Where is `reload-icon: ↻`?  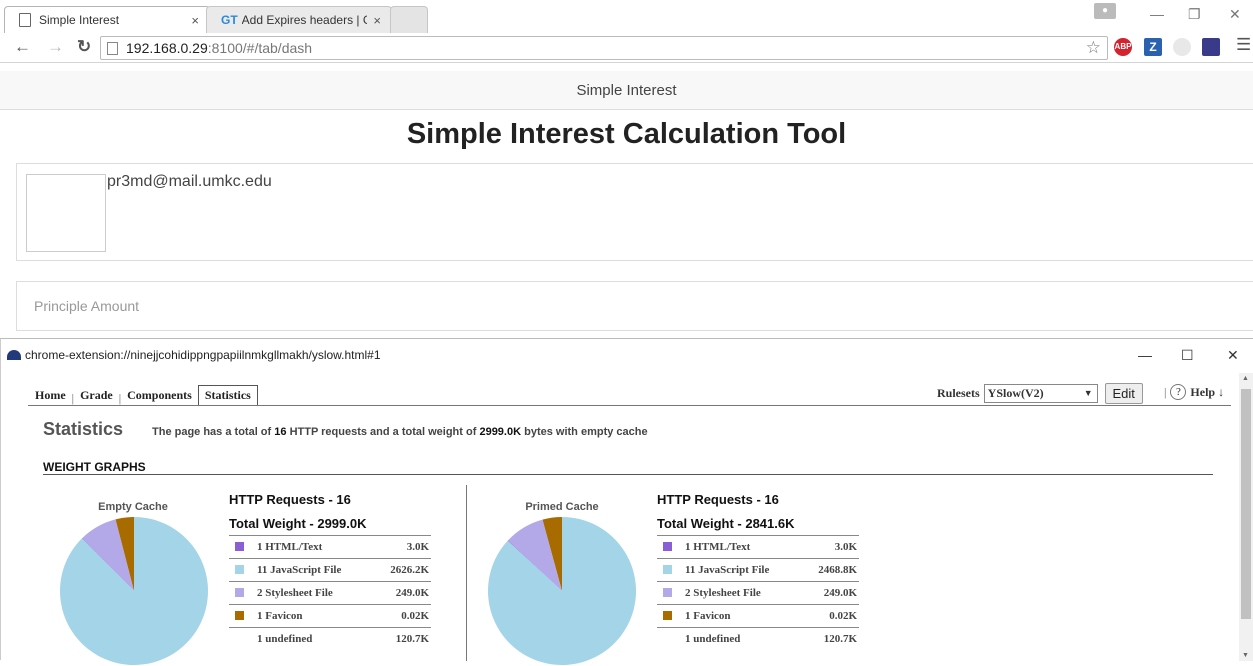 reload-icon: ↻ is located at coordinates (84, 47).